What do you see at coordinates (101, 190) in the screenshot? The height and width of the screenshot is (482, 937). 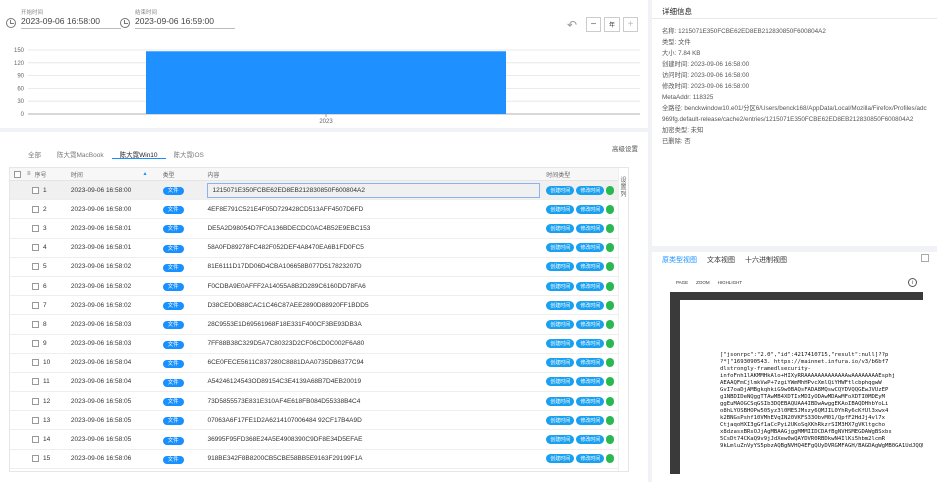 I see `row-time: 2023-09-06 16:58:00` at bounding box center [101, 190].